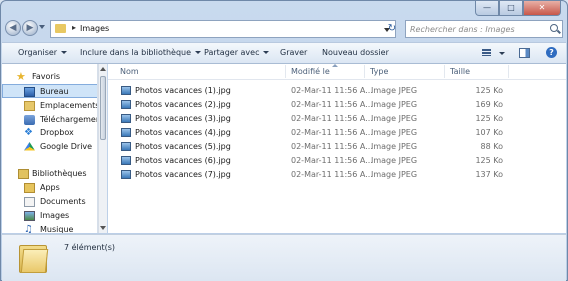 The image size is (568, 281). Describe the element at coordinates (355, 52) in the screenshot. I see `new-folder-button: Nouveau dossier` at that location.